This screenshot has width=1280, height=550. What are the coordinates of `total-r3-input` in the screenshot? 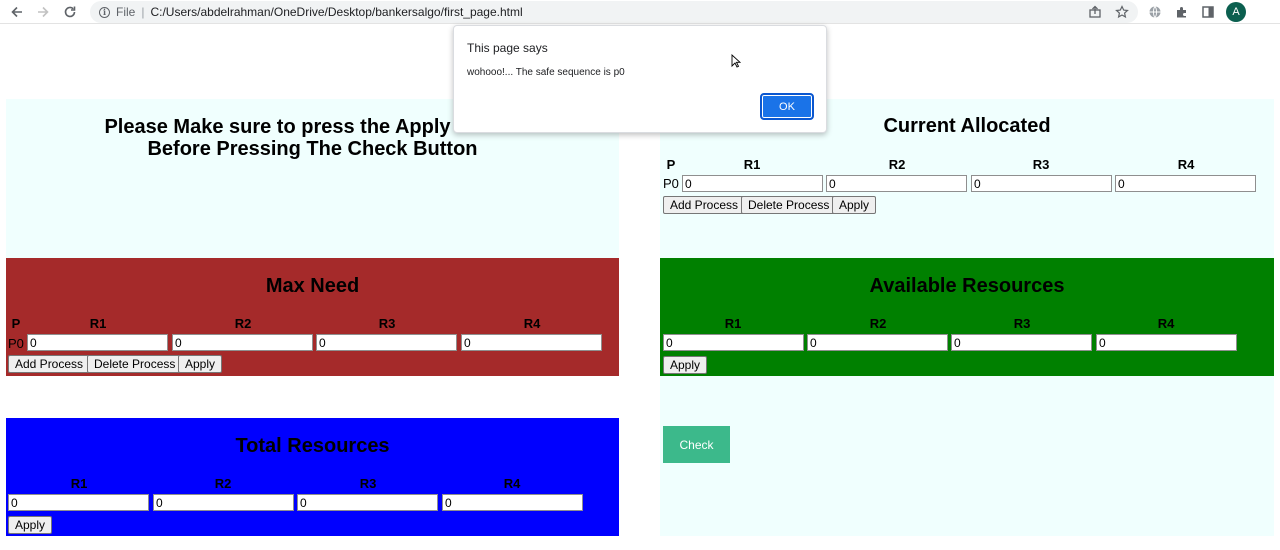 It's located at (367, 502).